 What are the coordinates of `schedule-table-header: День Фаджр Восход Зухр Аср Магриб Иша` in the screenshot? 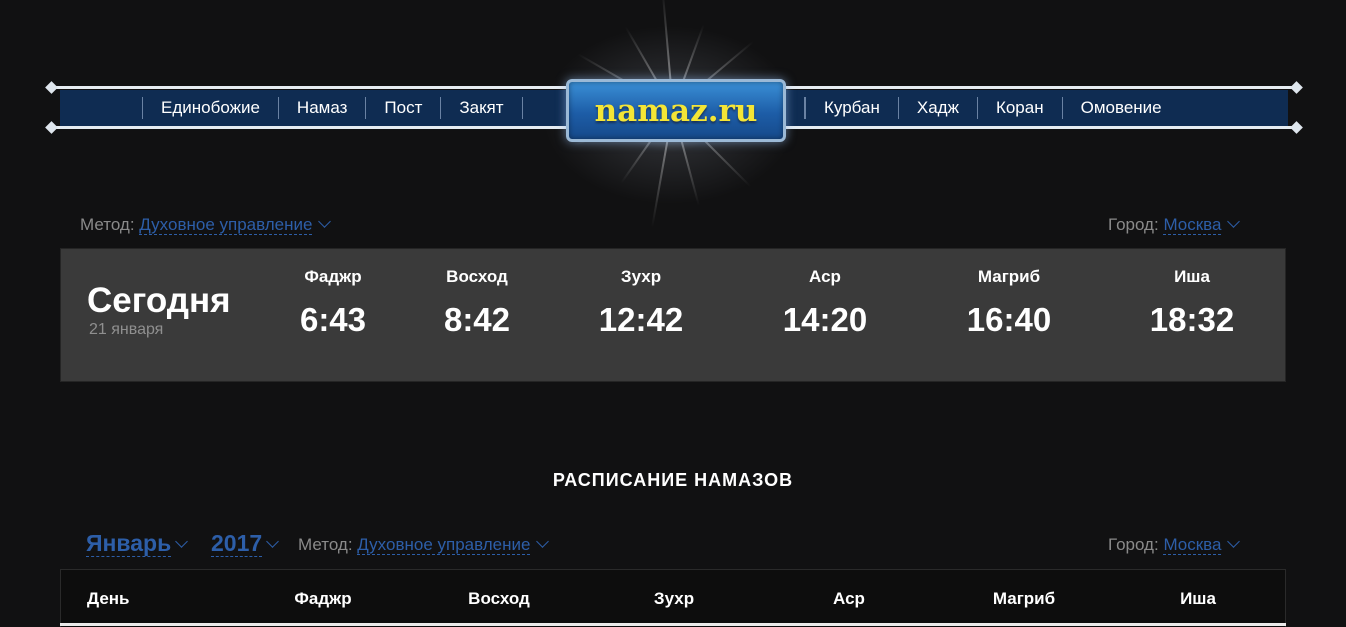 It's located at (673, 598).